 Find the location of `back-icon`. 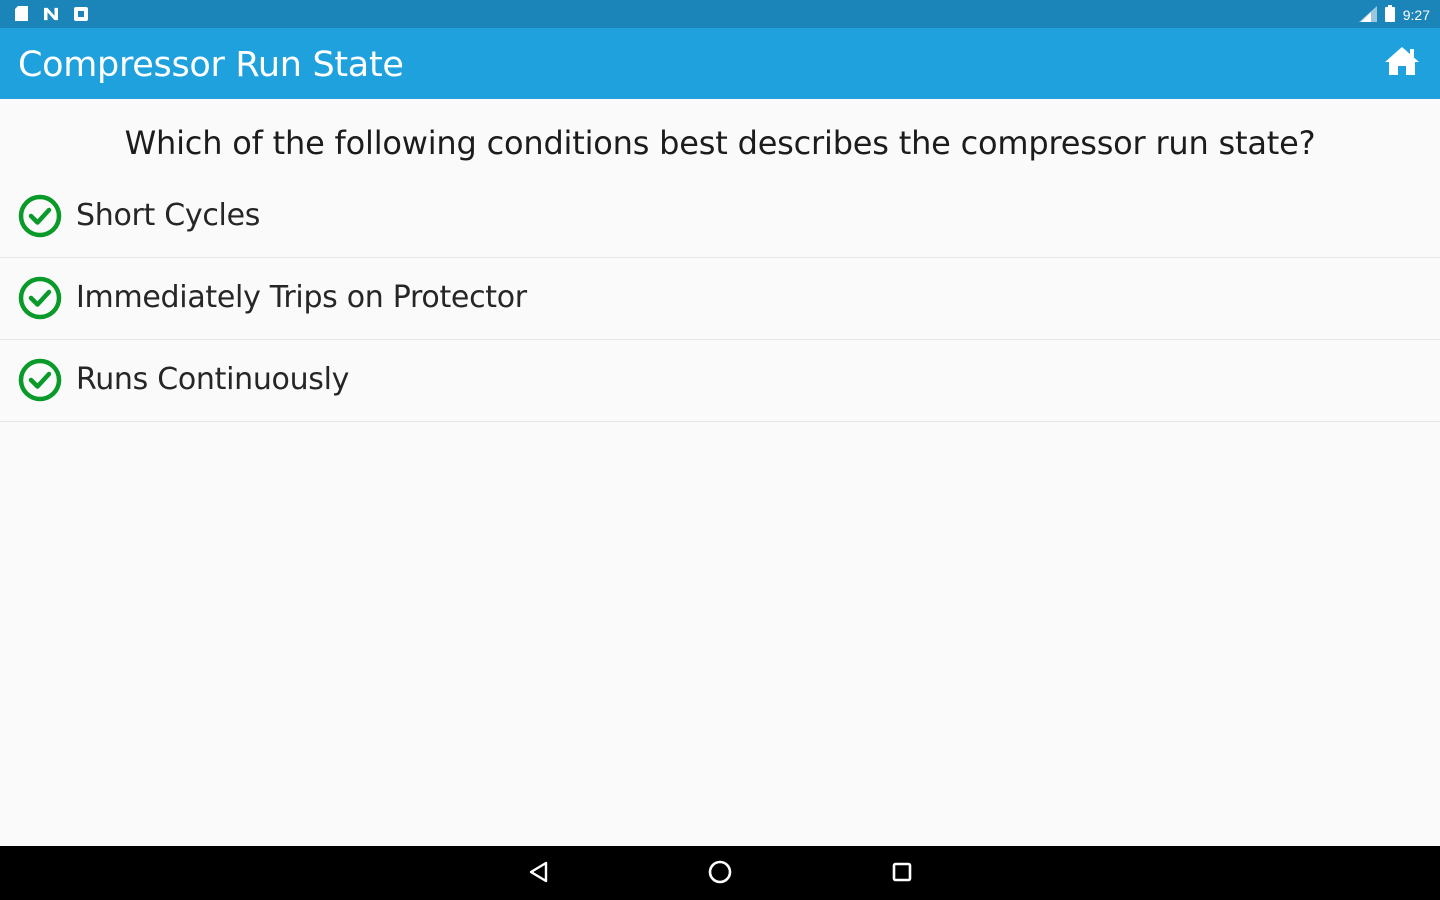

back-icon is located at coordinates (539, 874).